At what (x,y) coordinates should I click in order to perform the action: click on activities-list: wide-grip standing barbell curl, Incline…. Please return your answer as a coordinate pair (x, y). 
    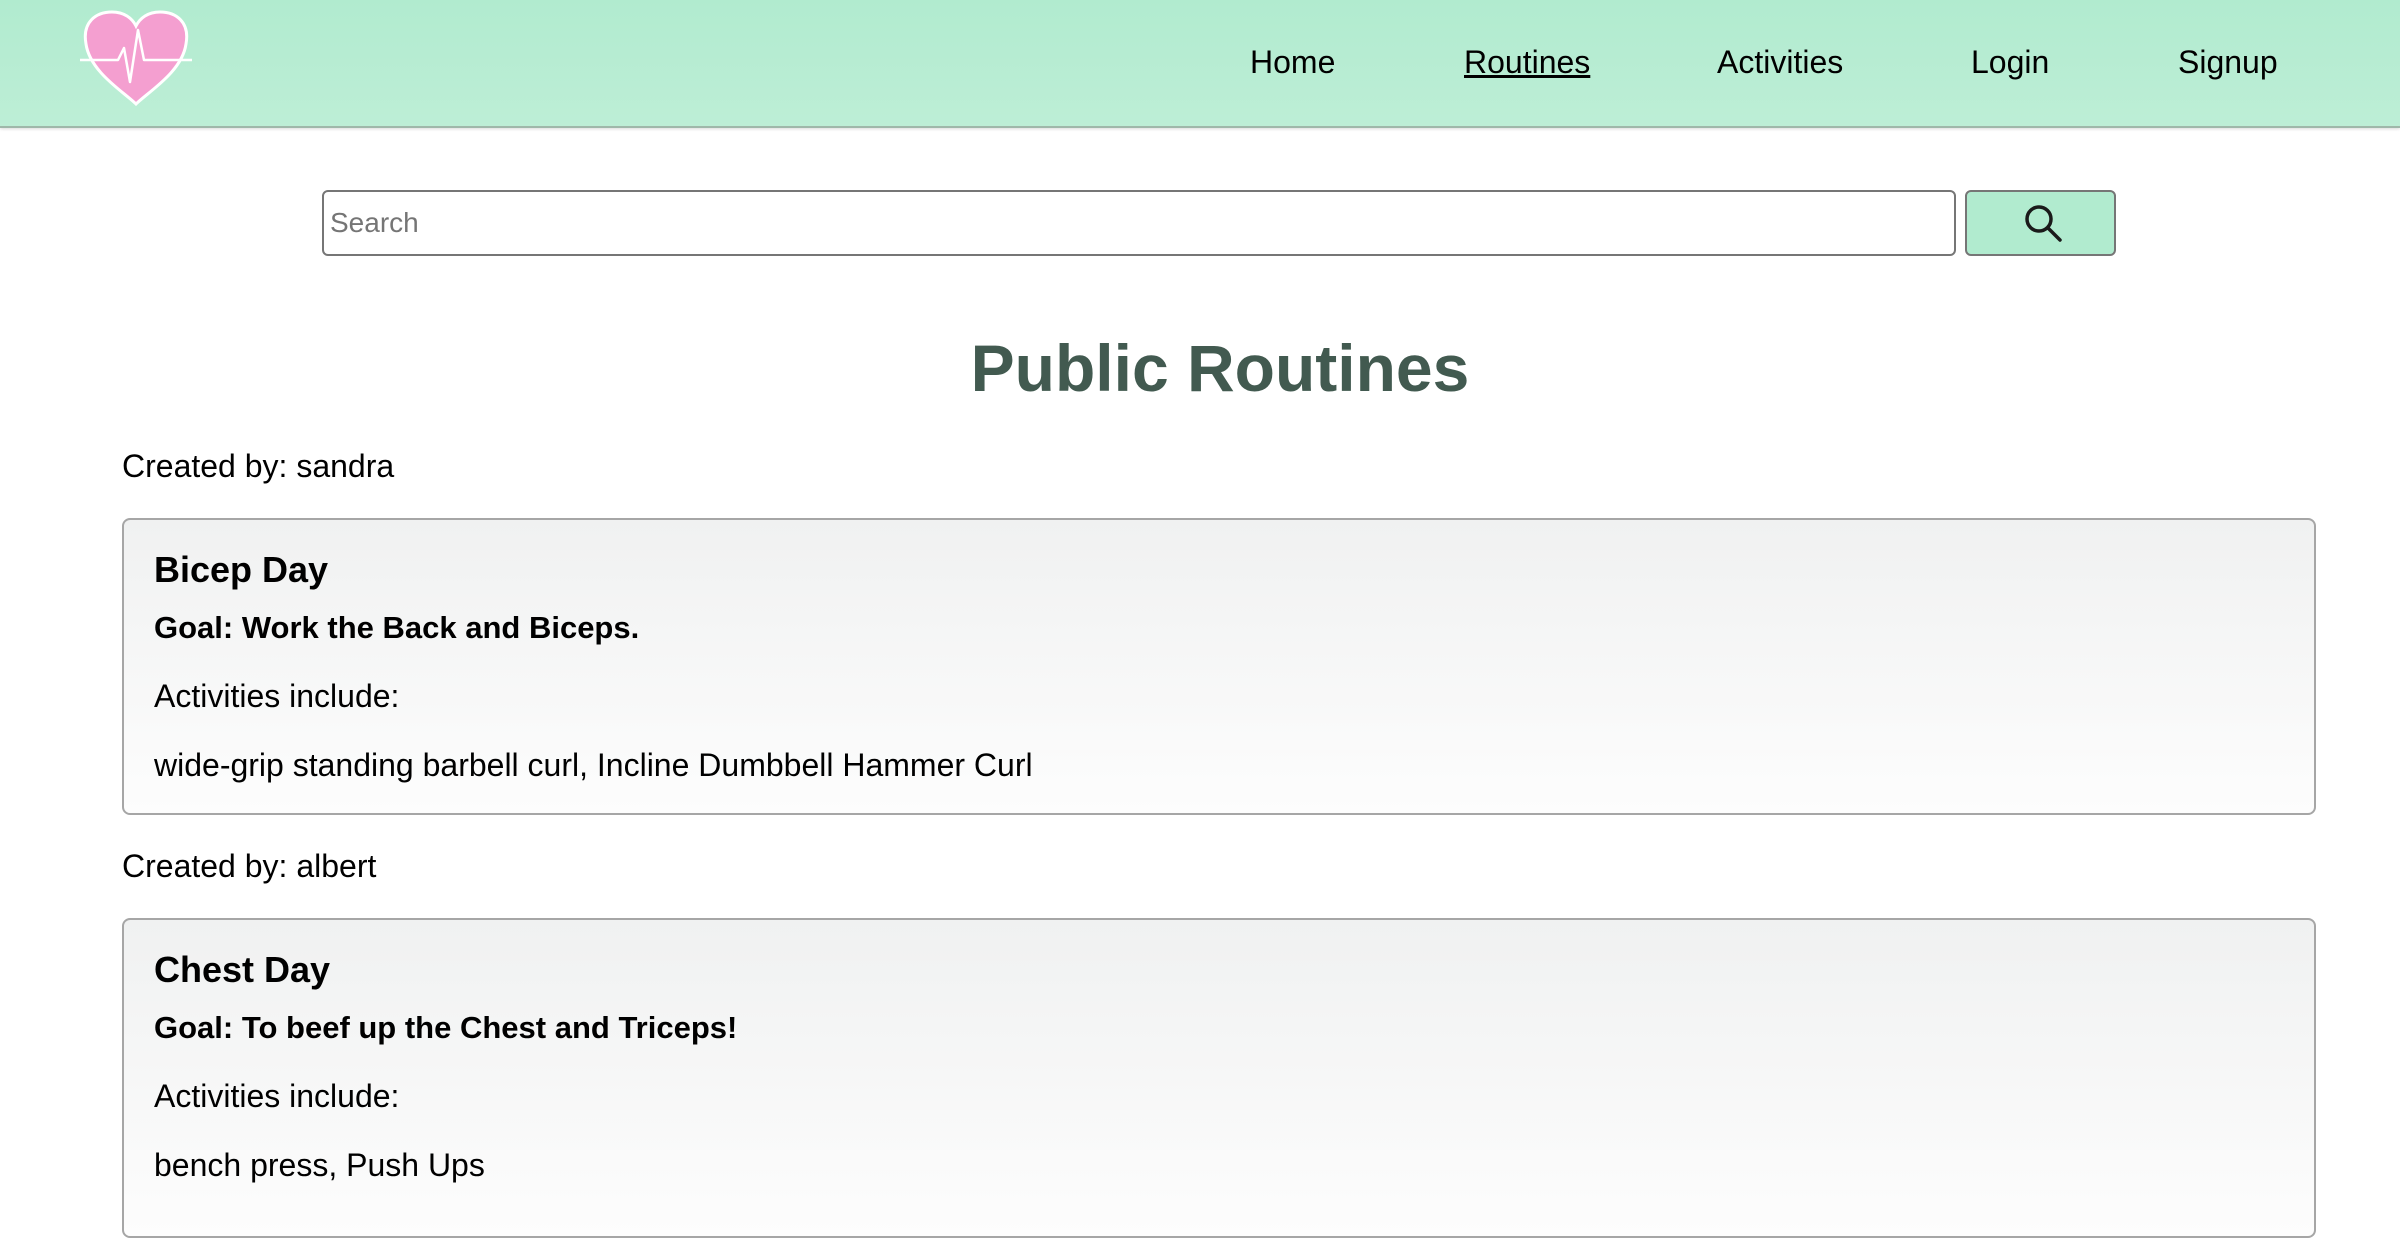
    Looking at the image, I should click on (593, 765).